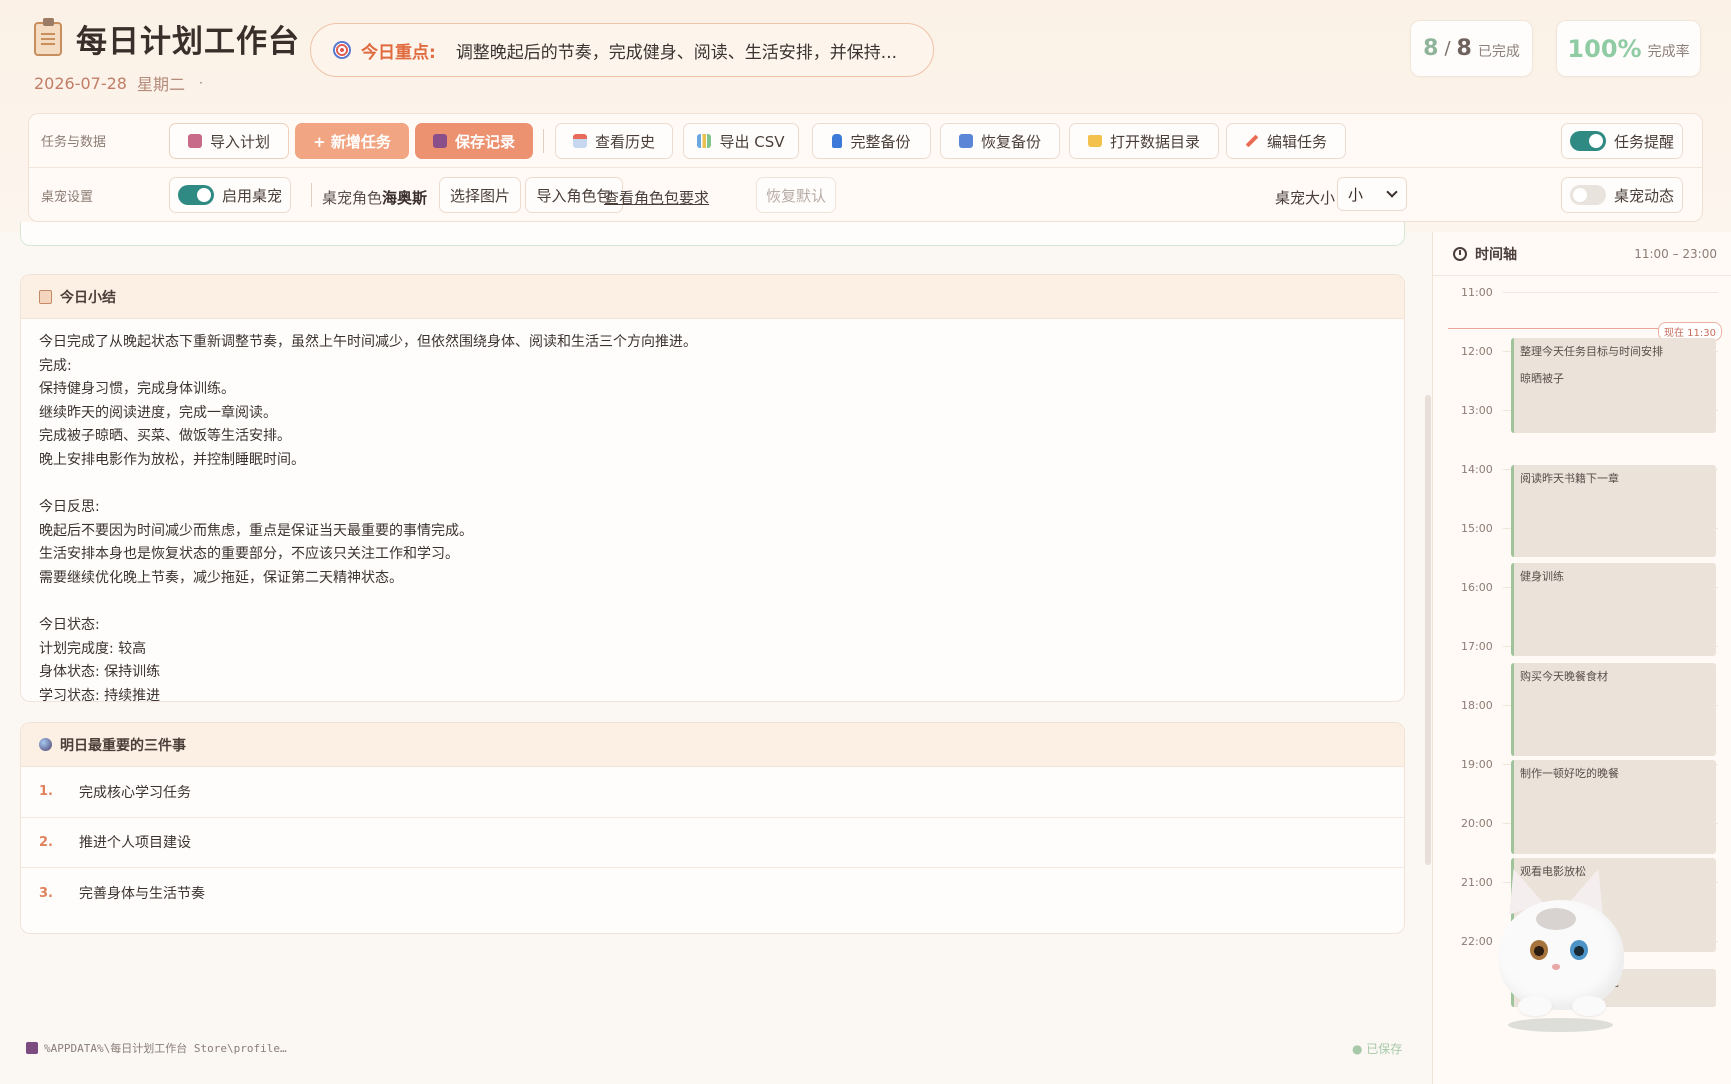 The width and height of the screenshot is (1731, 1084). Describe the element at coordinates (1356, 194) in the screenshot. I see `pet-size-value: 小` at that location.